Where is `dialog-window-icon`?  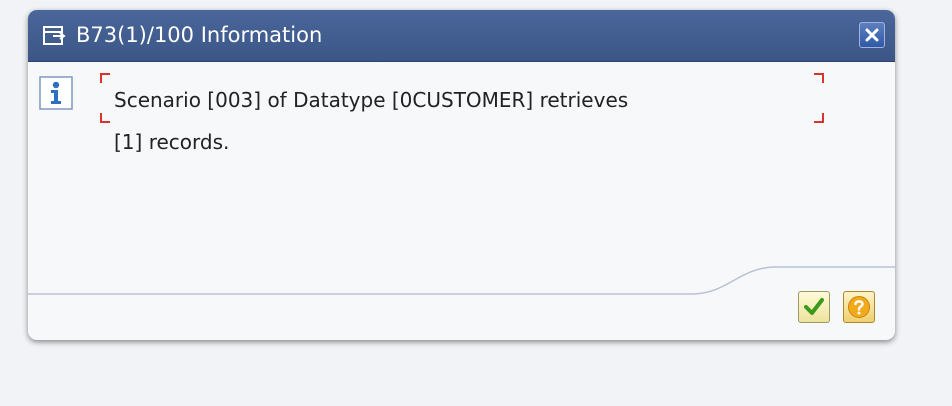 dialog-window-icon is located at coordinates (54, 36).